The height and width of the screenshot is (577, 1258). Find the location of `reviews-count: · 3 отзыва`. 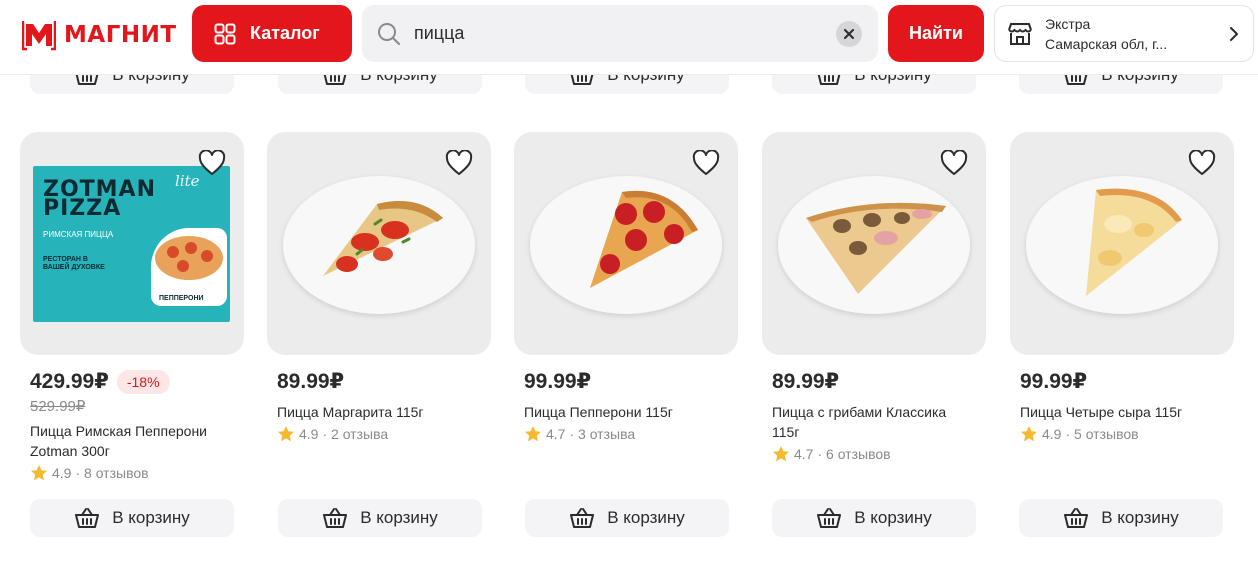

reviews-count: · 3 отзыва is located at coordinates (602, 434).